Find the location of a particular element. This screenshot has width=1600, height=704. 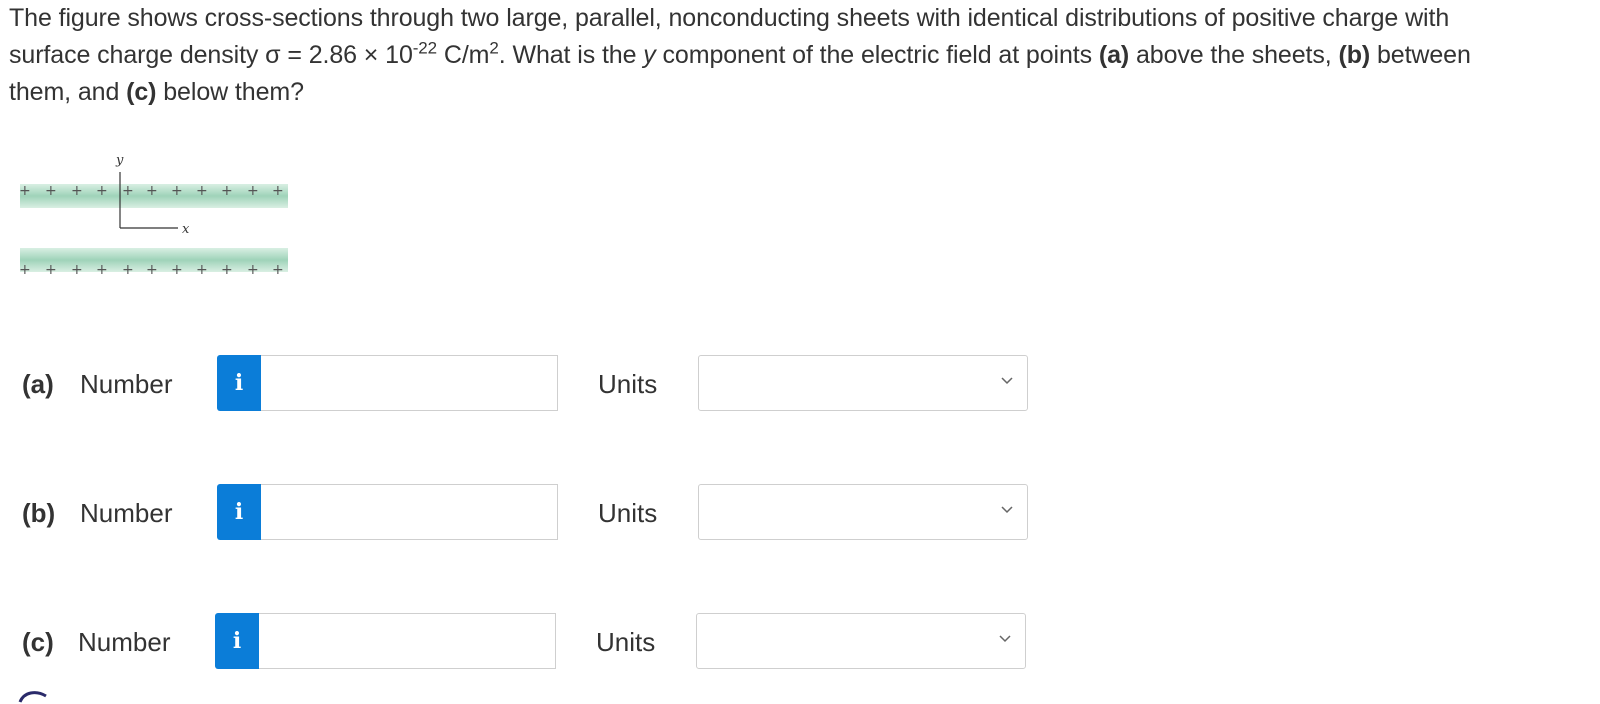

answer-row-a: (a) Number i Units is located at coordinates (550, 384).